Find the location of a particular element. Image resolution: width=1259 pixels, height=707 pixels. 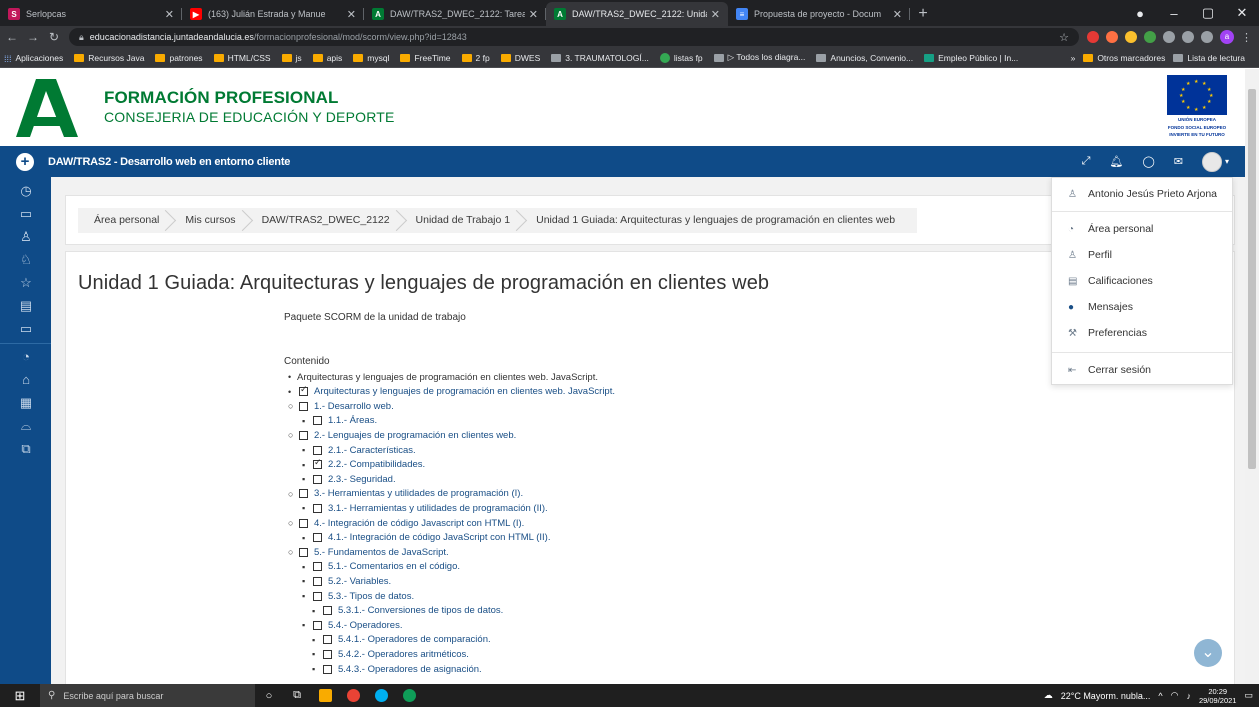

breadcrumb-item: Área personal is located at coordinates (123, 220).